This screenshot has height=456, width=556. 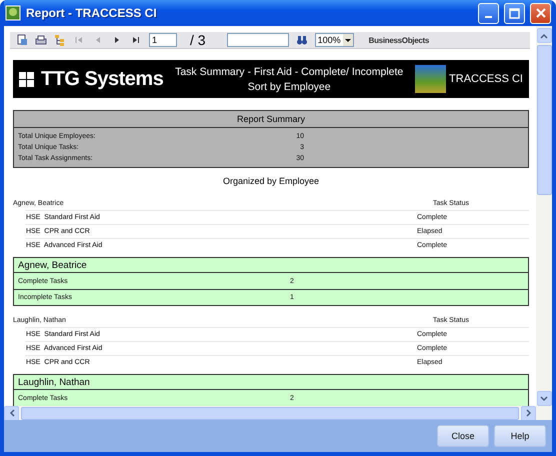 I want to click on scroll-up-button, so click(x=544, y=35).